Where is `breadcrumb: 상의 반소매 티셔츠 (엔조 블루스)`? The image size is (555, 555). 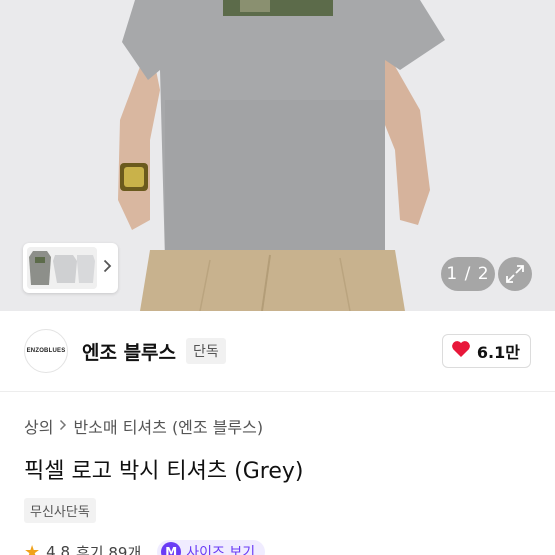
breadcrumb: 상의 반소매 티셔츠 (엔조 블루스) is located at coordinates (143, 426).